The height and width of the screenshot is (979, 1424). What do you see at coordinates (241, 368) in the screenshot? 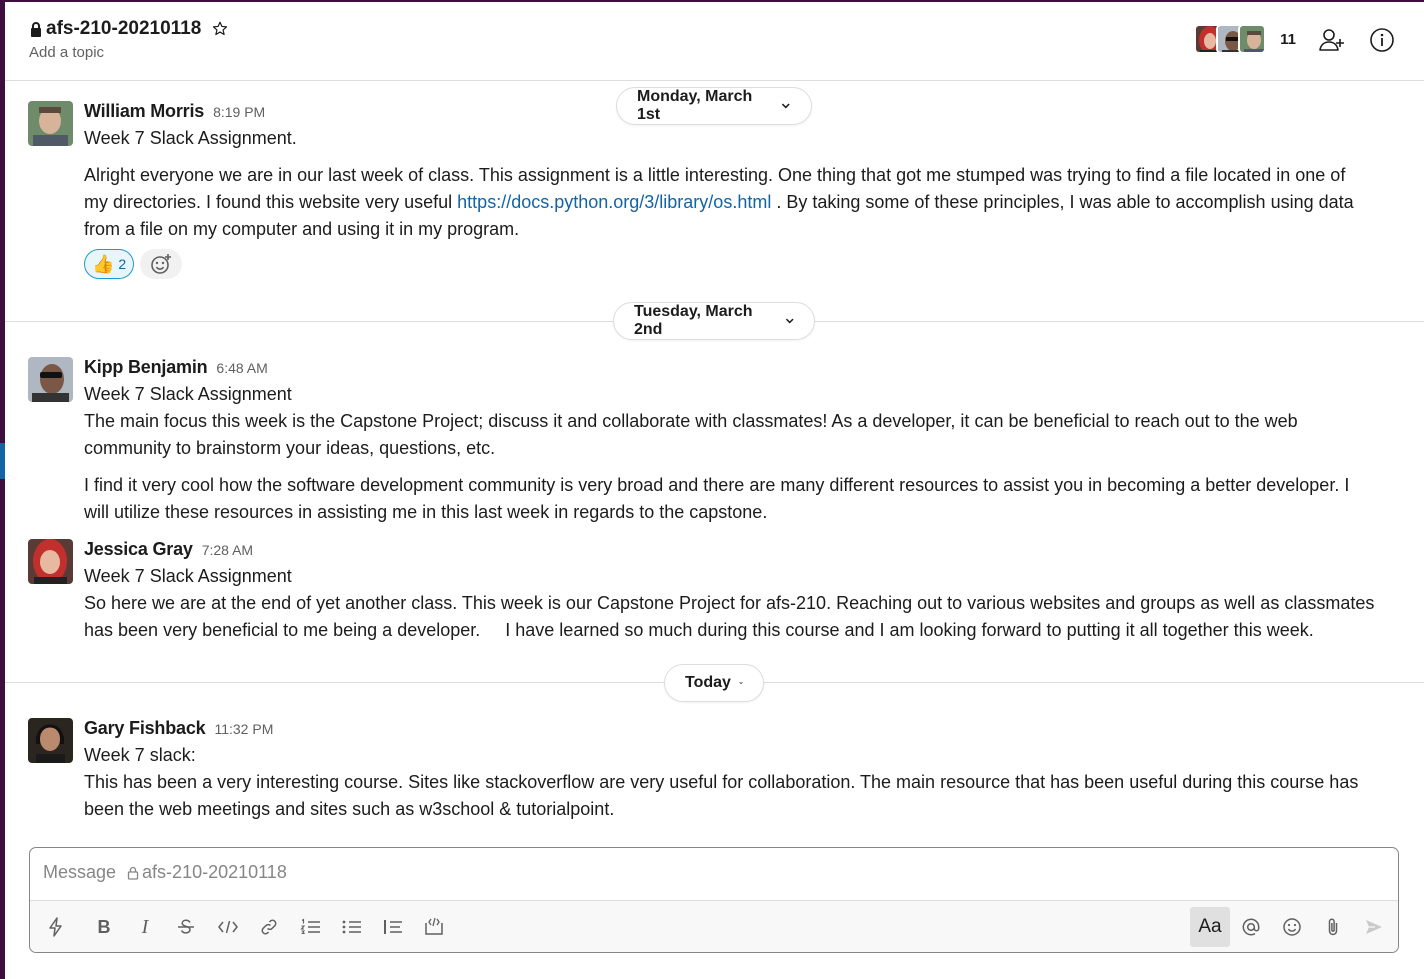
I see `timestamp: 6:48 AM` at bounding box center [241, 368].